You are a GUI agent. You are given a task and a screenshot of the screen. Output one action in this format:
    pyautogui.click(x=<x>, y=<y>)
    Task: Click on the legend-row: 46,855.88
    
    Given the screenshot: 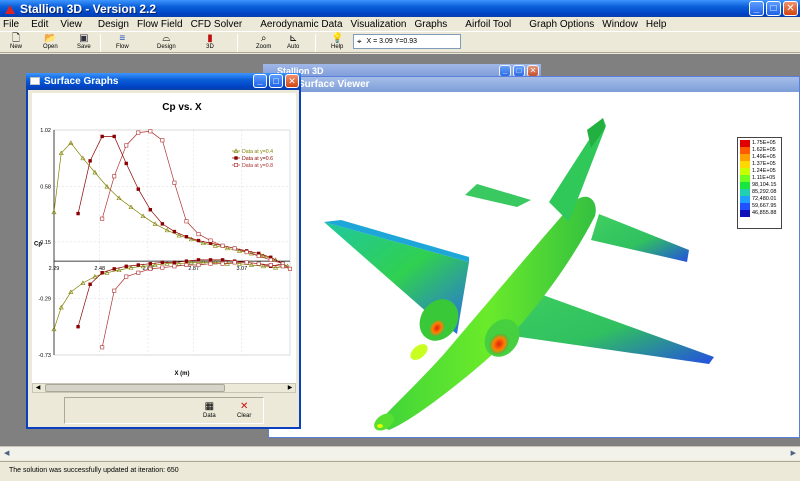 What is the action you would take?
    pyautogui.click(x=759, y=213)
    